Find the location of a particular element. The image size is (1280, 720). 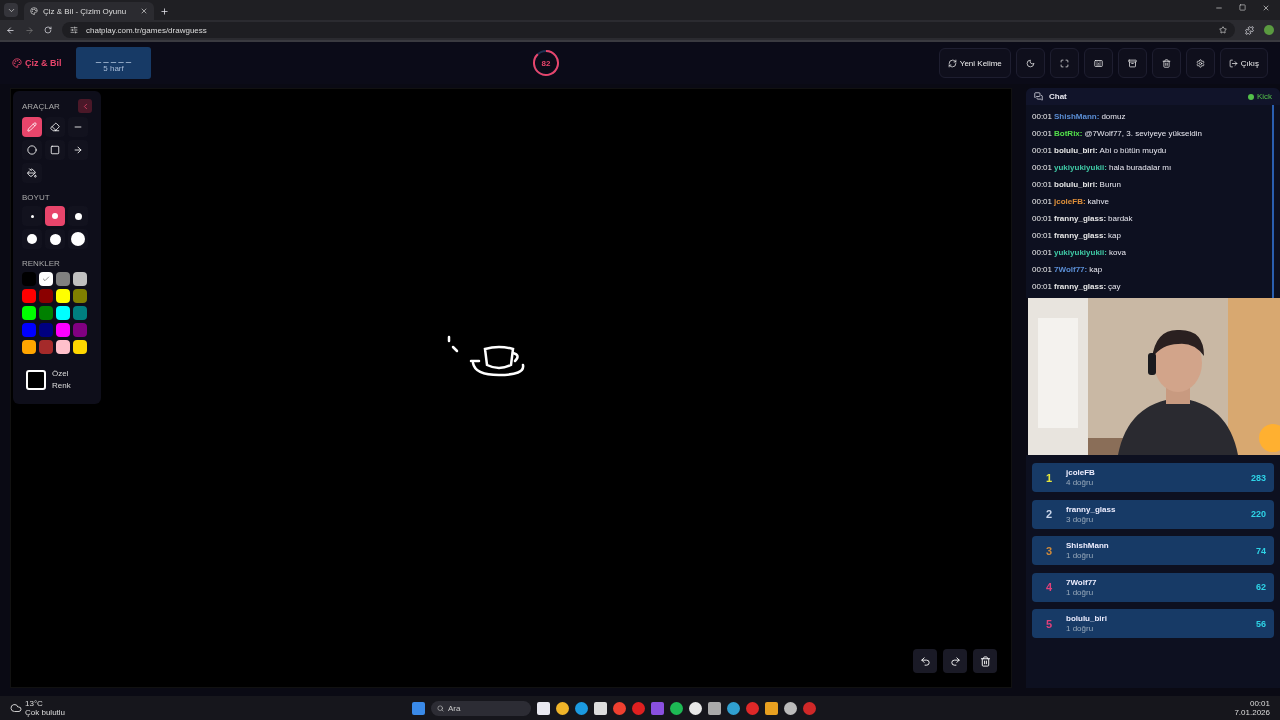

pencil-icon is located at coordinates (32, 127).